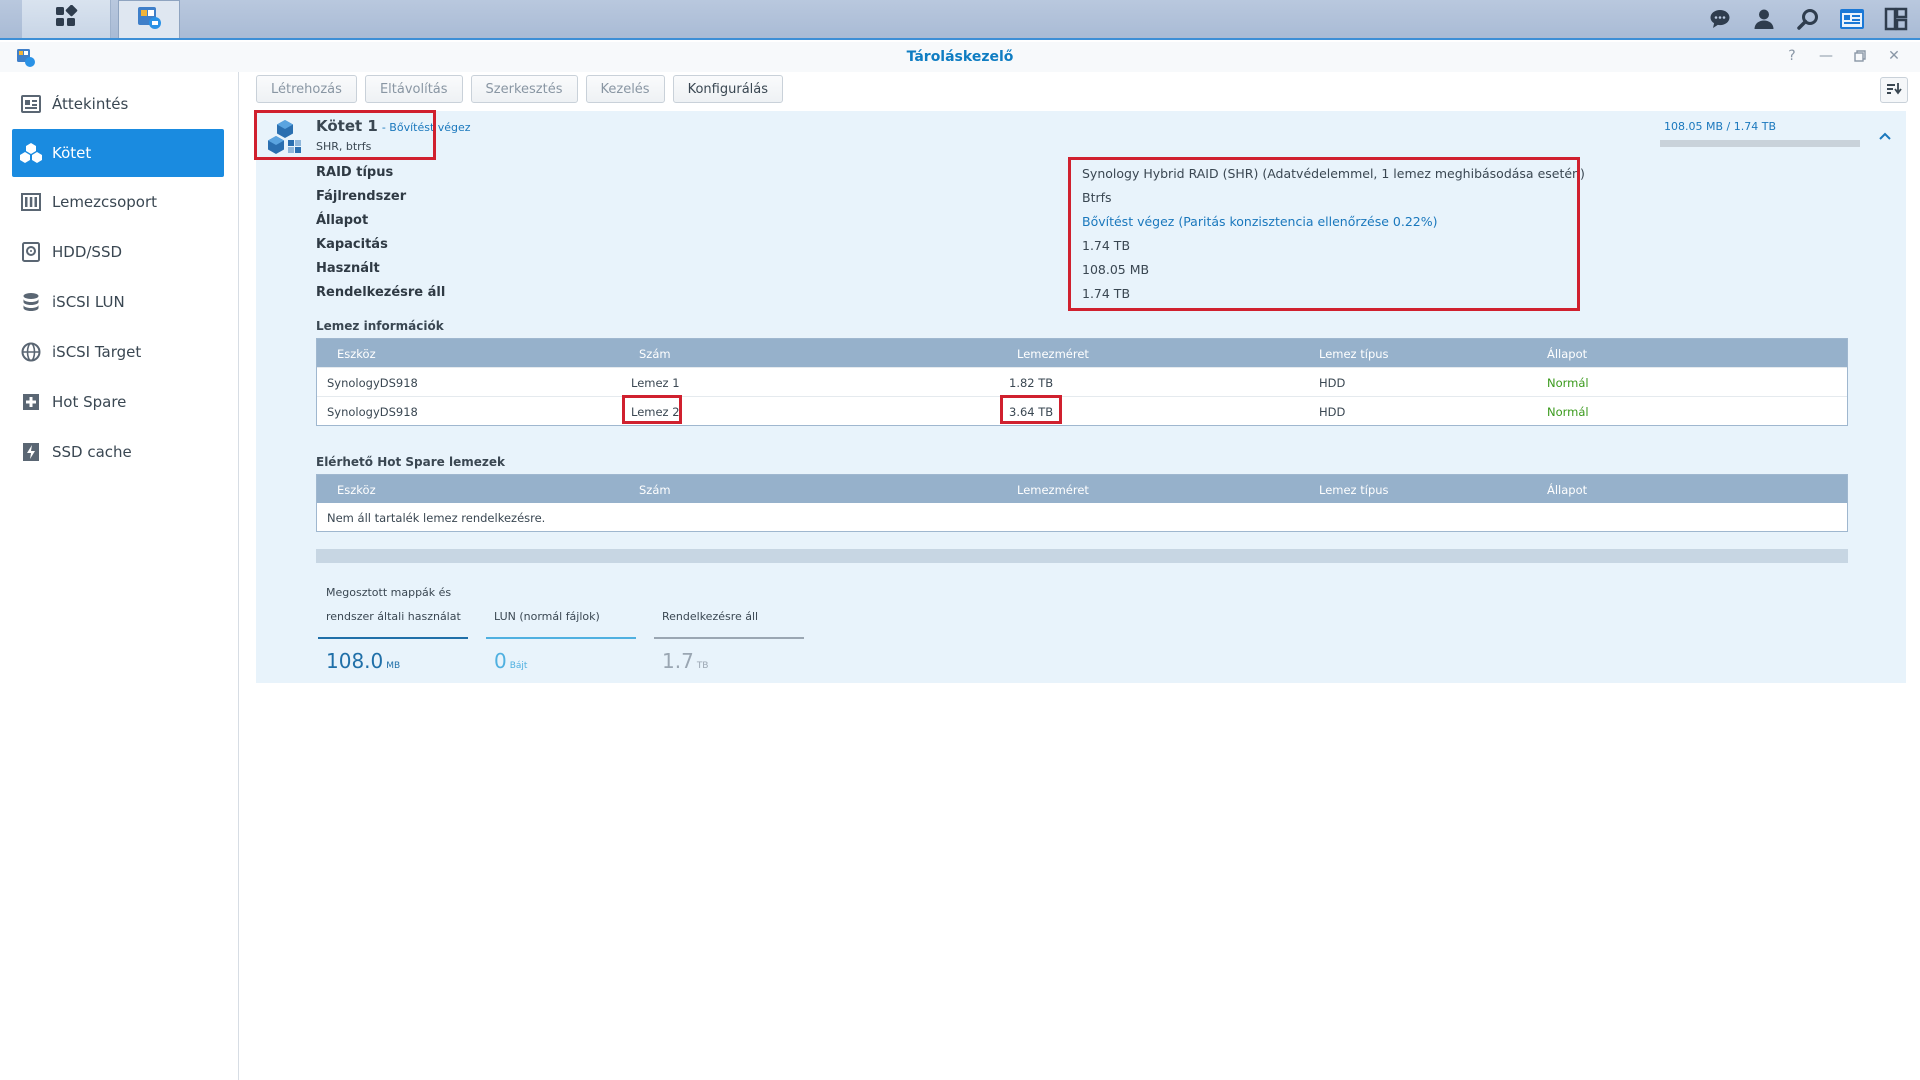  Describe the element at coordinates (561, 627) in the screenshot. I see `stat-lun: LUN (normál fájlok) 0 Bájt` at that location.